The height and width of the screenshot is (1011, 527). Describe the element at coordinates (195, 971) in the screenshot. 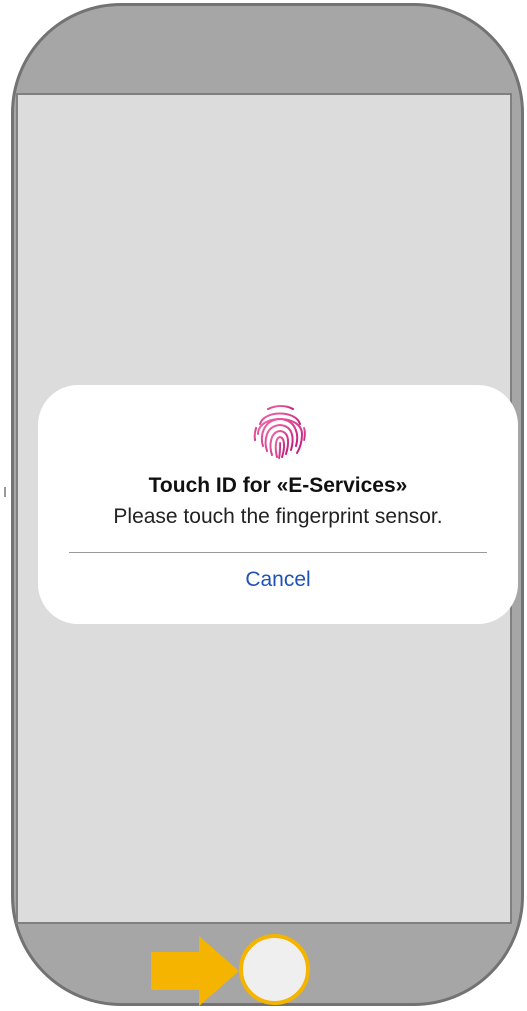

I see `arrow-right-icon` at that location.